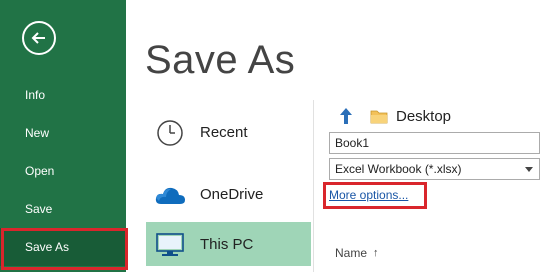 The image size is (549, 272). Describe the element at coordinates (232, 194) in the screenshot. I see `place-label: OneDrive` at that location.